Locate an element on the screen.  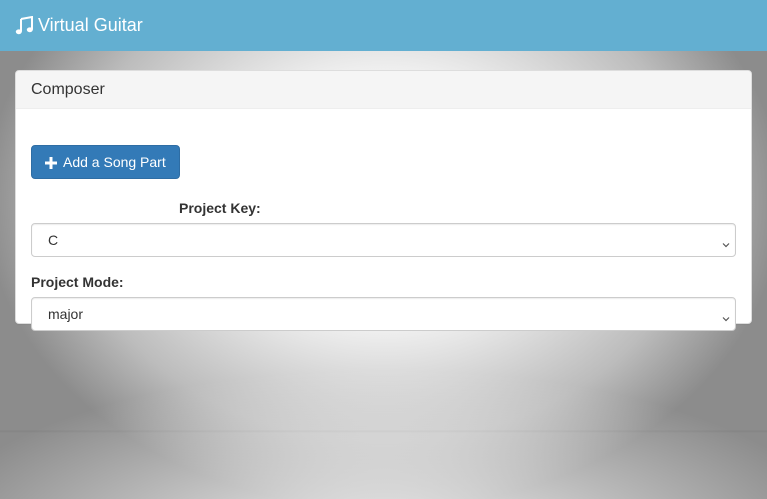
project-key-value: C is located at coordinates (53, 240).